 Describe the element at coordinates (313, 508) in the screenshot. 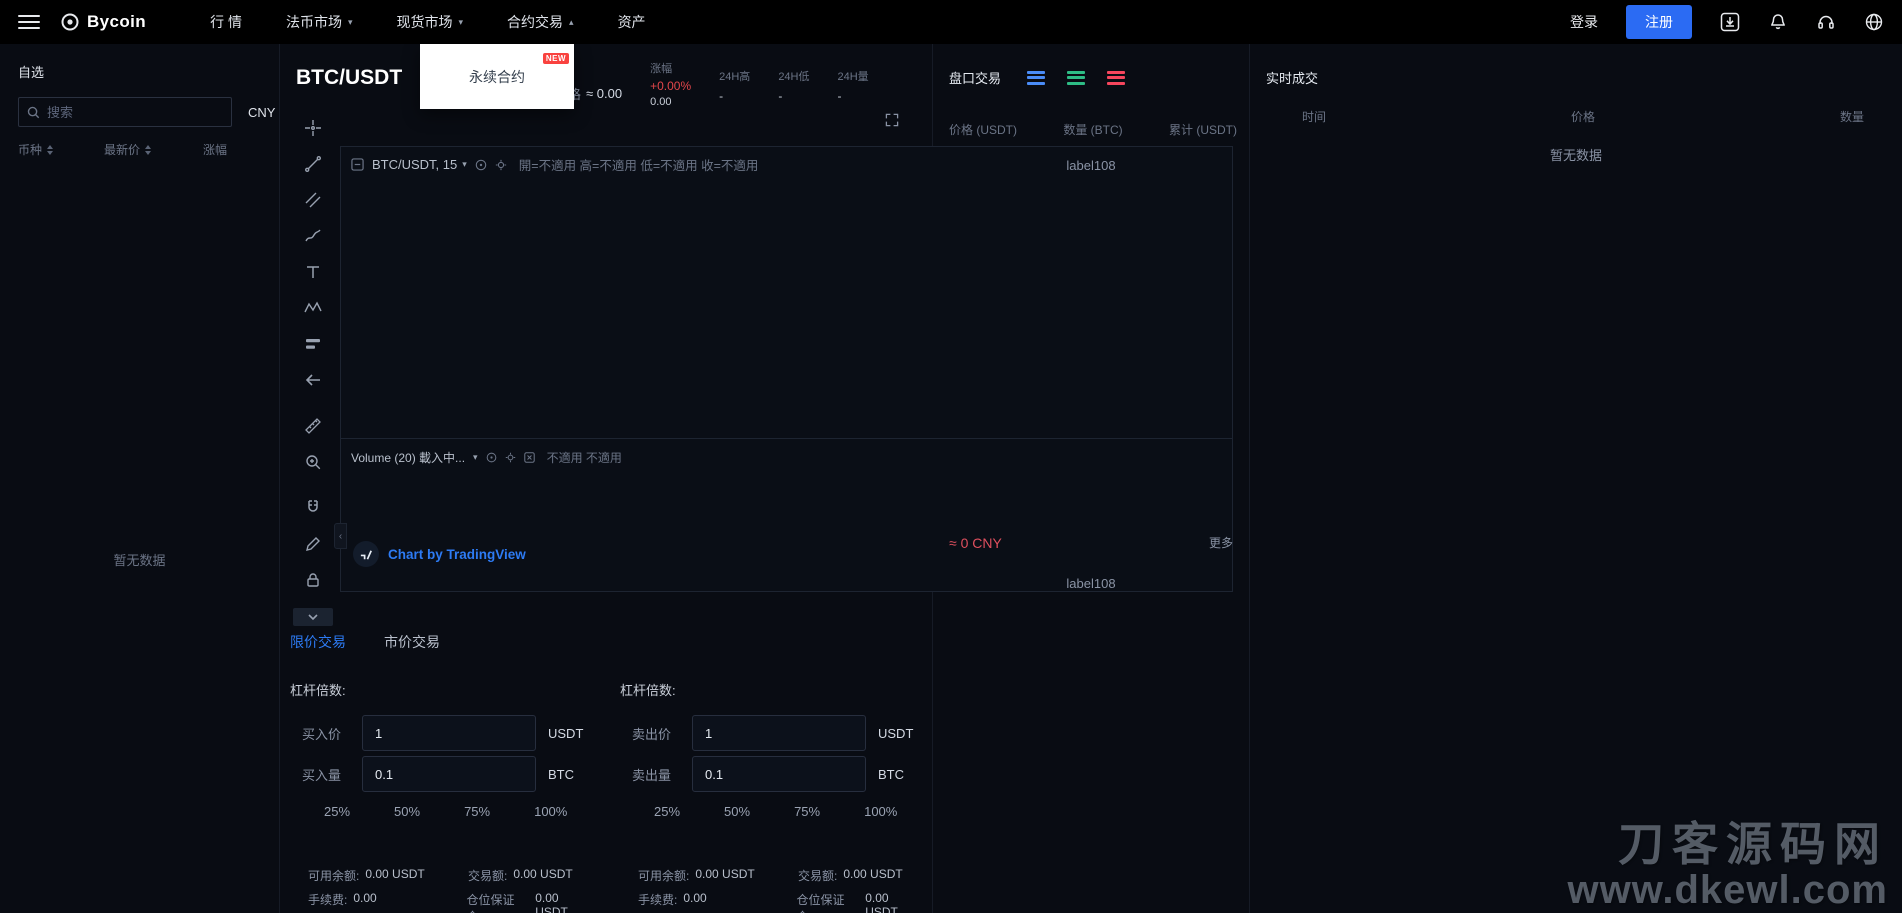

I see `magnet-tool-icon` at that location.